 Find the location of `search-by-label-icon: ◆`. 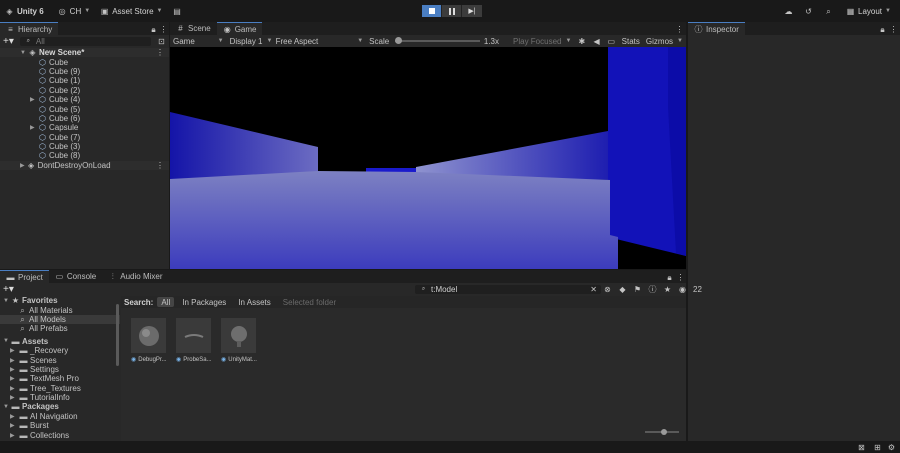

search-by-label-icon: ◆ is located at coordinates (622, 289).